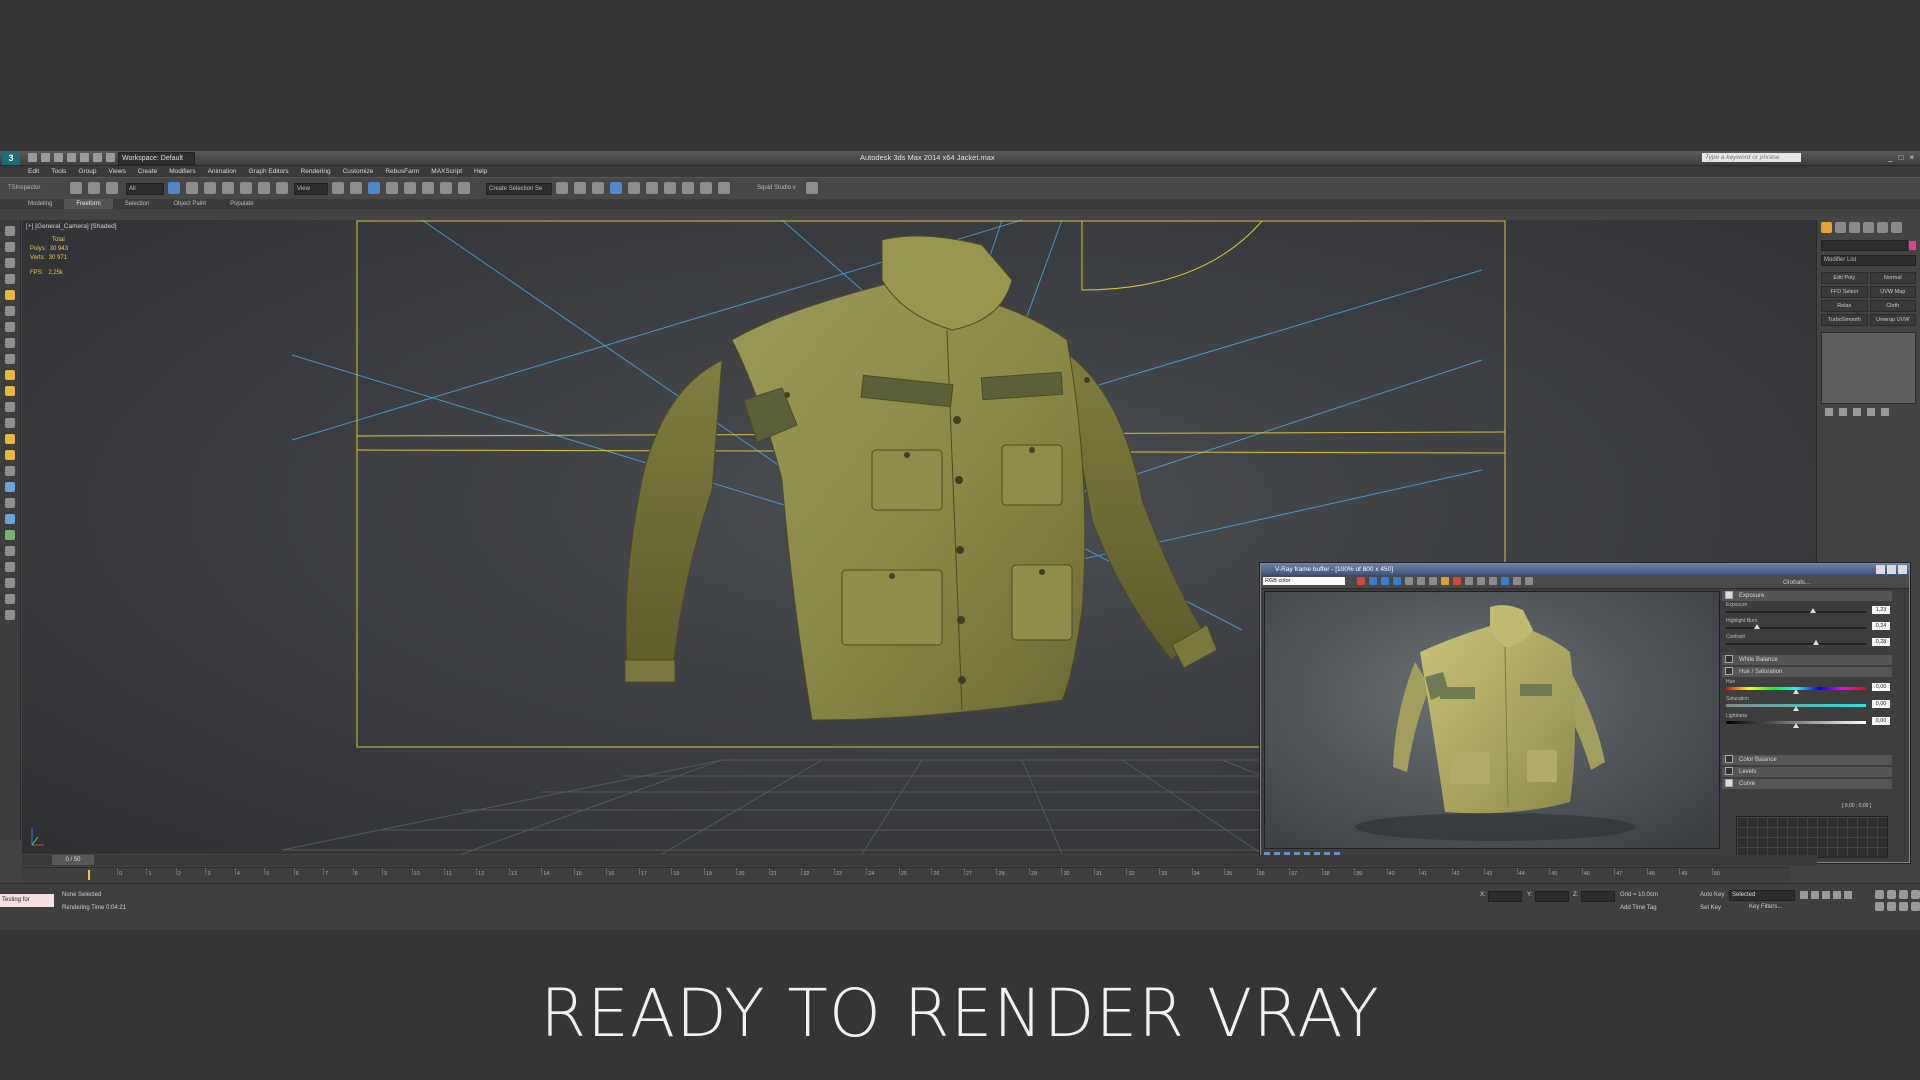 Image resolution: width=1920 pixels, height=1080 pixels. I want to click on teapot-icon, so click(10, 455).